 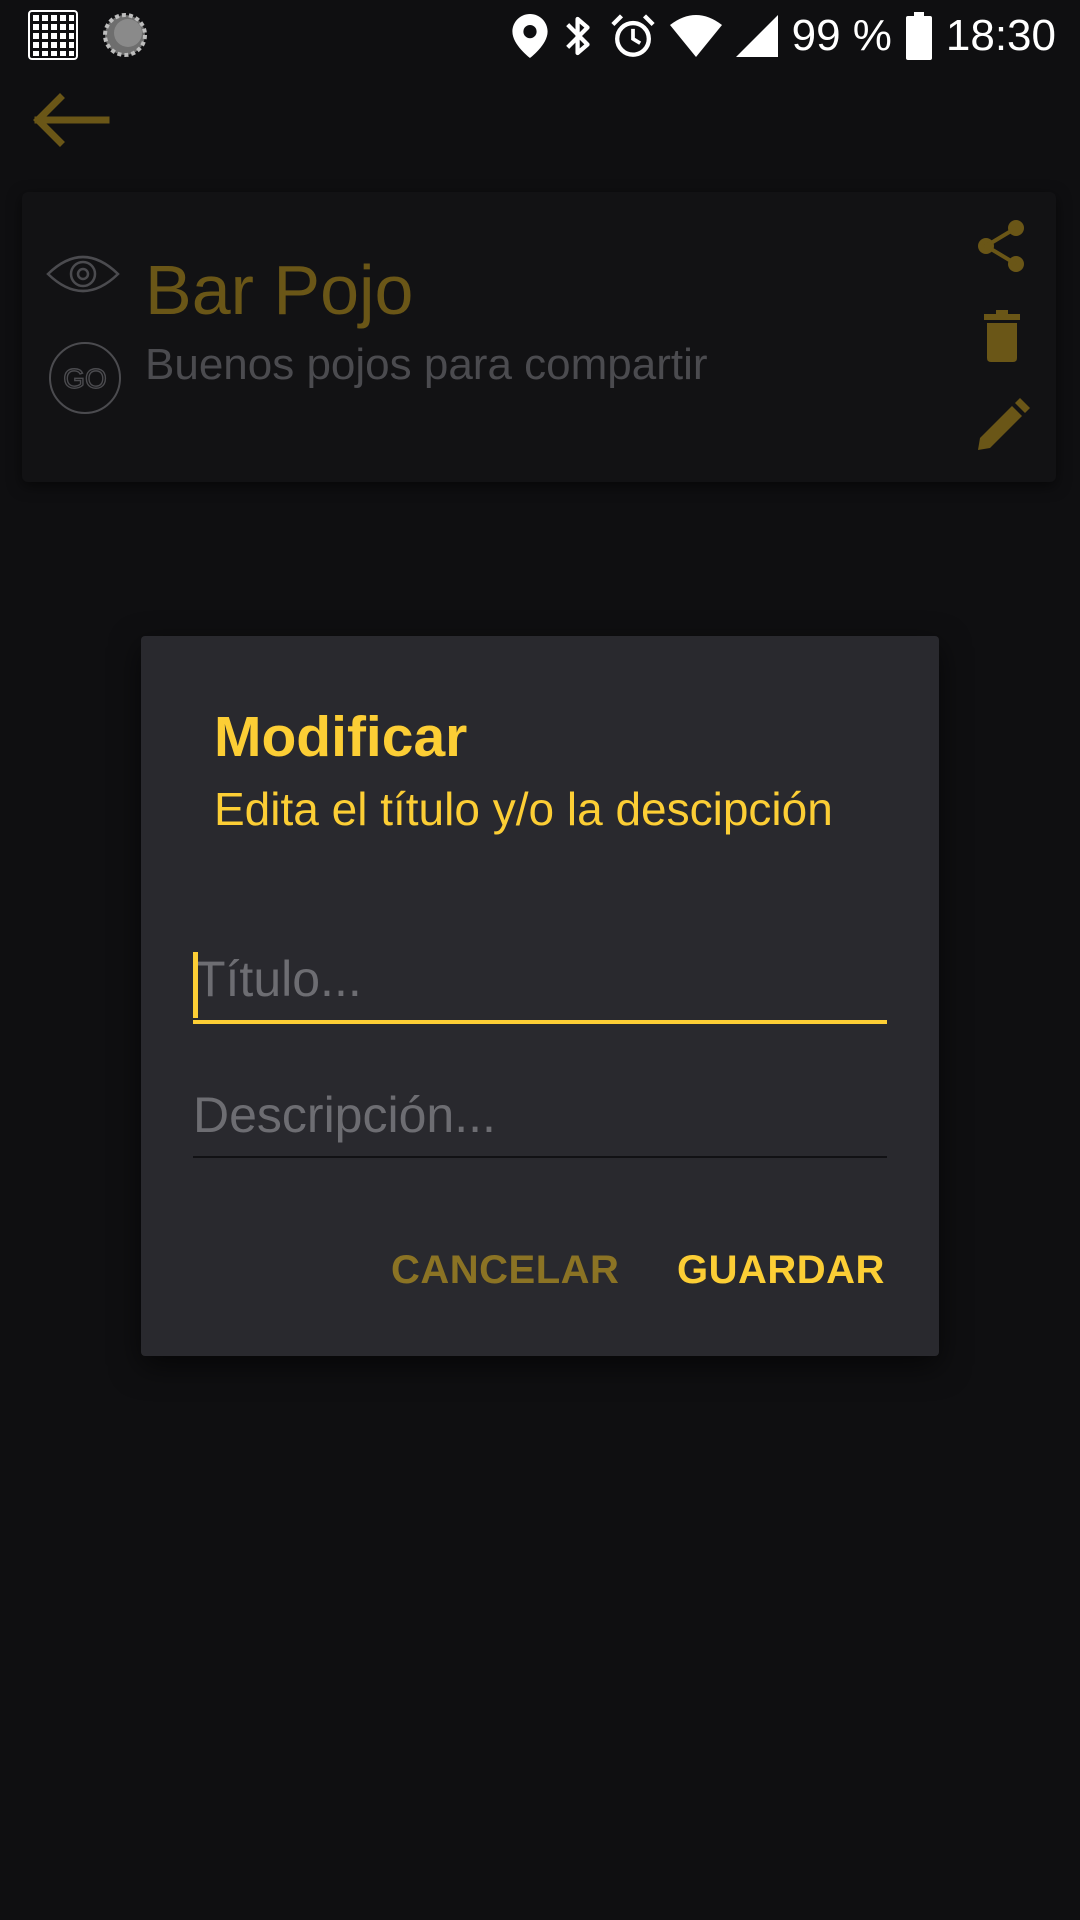 What do you see at coordinates (529, 36) in the screenshot?
I see `location-icon` at bounding box center [529, 36].